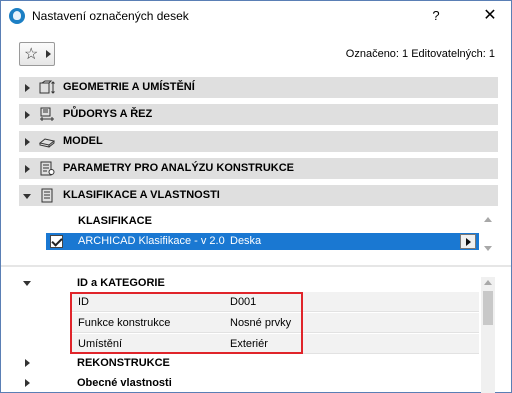 This screenshot has height=393, width=512. What do you see at coordinates (436, 16) in the screenshot?
I see `help-button: ?` at bounding box center [436, 16].